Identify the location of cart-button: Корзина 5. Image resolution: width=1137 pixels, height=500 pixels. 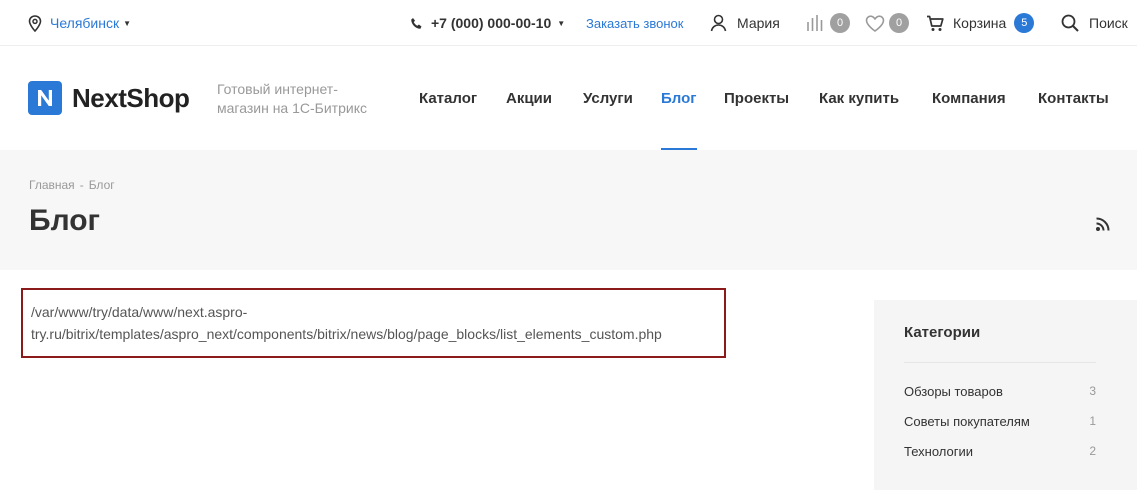
(980, 23).